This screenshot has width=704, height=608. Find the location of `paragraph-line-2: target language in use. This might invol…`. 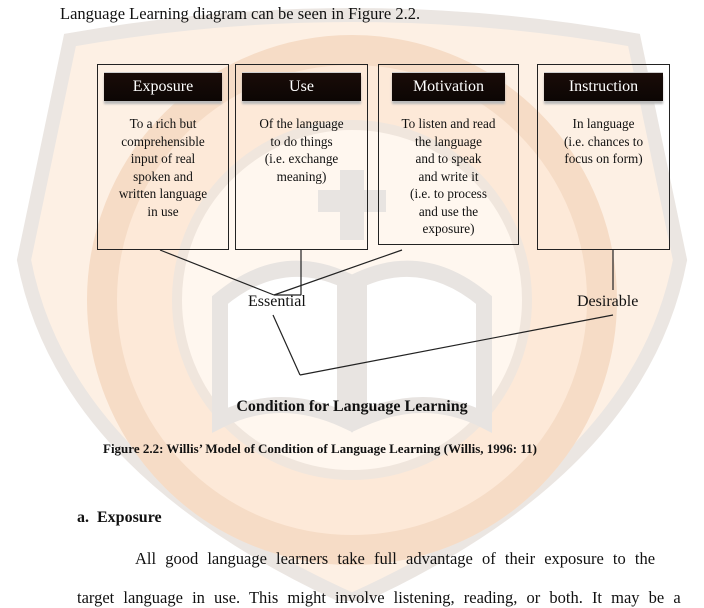

paragraph-line-2: target language in use. This might invol… is located at coordinates (379, 597).